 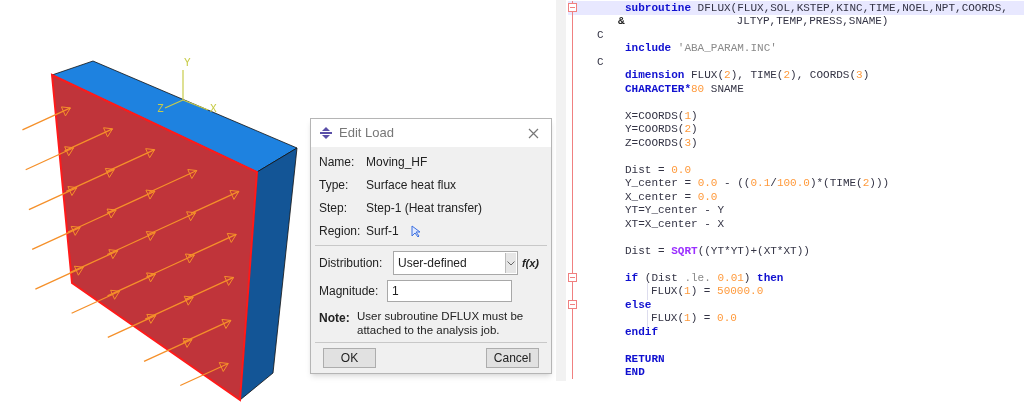 I want to click on chevron-down-icon, so click(x=511, y=263).